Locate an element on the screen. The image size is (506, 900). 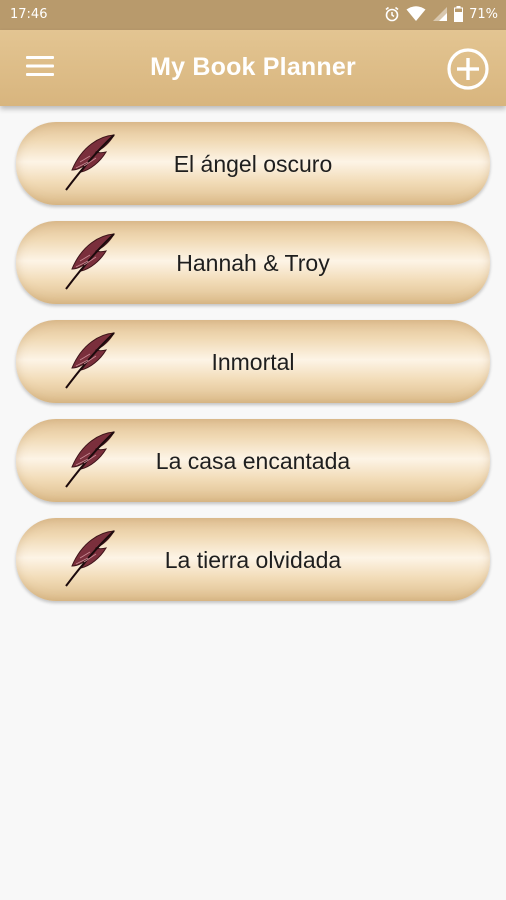
status-icons: 71% is located at coordinates (441, 14).